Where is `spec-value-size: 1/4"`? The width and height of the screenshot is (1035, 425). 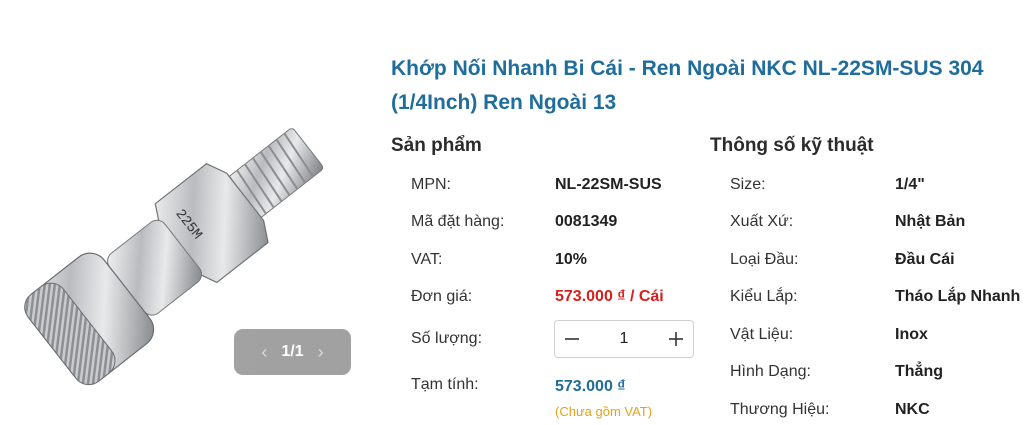 spec-value-size: 1/4" is located at coordinates (910, 184).